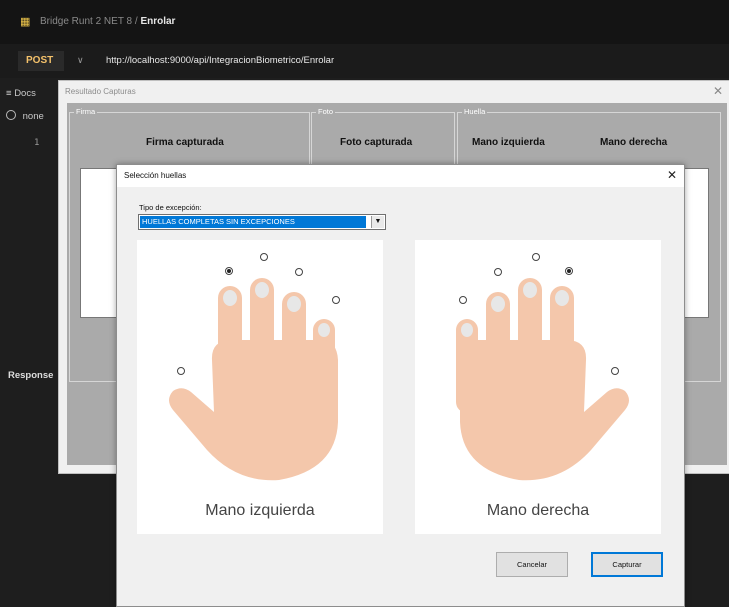 Image resolution: width=729 pixels, height=607 pixels. Describe the element at coordinates (29, 342) in the screenshot. I see `request-sidebar: ≡ Docs none 1 Response` at that location.